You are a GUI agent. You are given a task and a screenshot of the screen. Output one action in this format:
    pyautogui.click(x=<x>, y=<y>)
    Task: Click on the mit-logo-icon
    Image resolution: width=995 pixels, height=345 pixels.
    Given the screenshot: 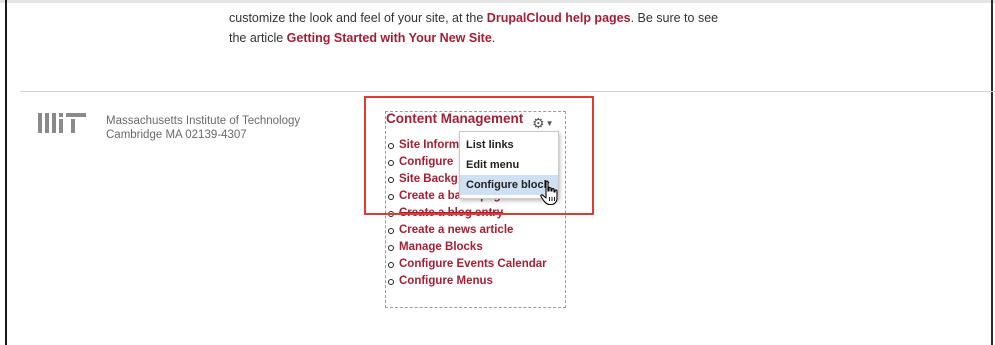 What is the action you would take?
    pyautogui.click(x=62, y=123)
    